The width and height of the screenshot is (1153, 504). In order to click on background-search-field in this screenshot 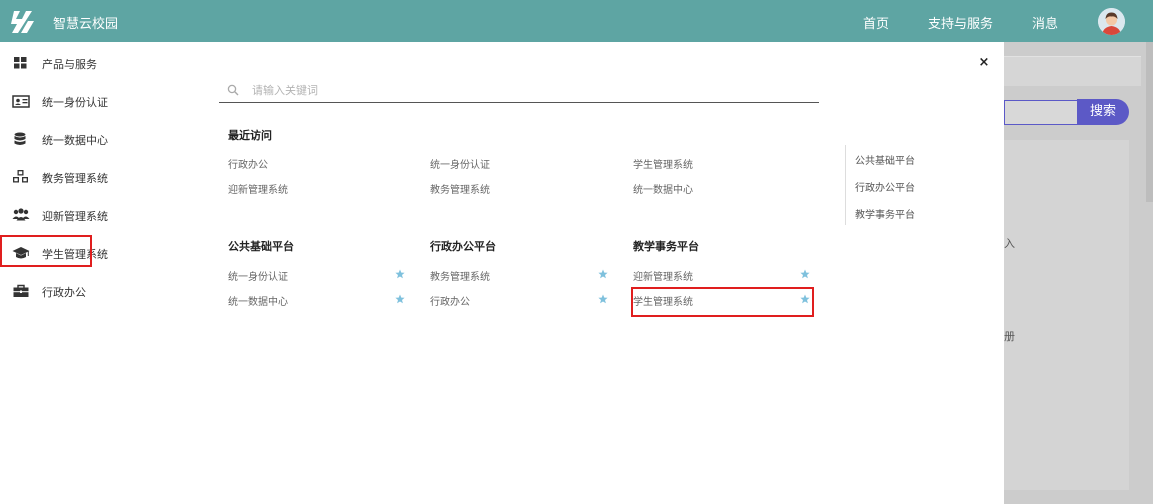, I will do `click(1041, 112)`.